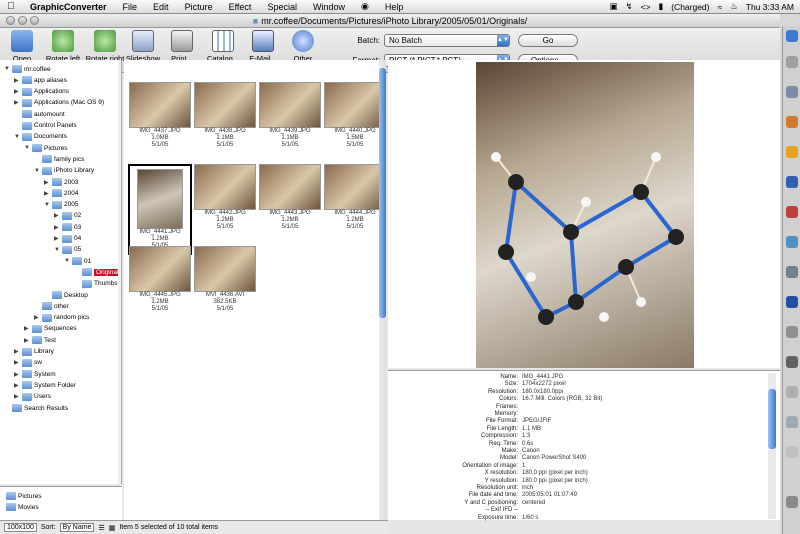 Image resolution: width=800 pixels, height=534 pixels. I want to click on menu-app: GraphicConverter, so click(68, 7).